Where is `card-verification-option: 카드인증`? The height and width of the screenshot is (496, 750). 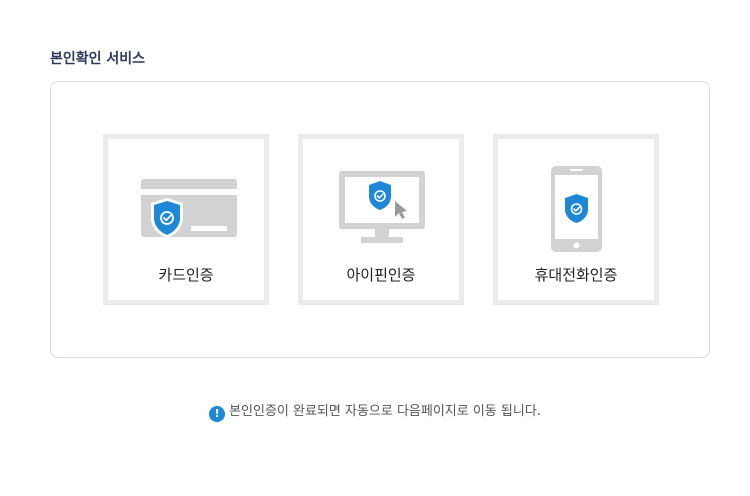 card-verification-option: 카드인증 is located at coordinates (186, 219).